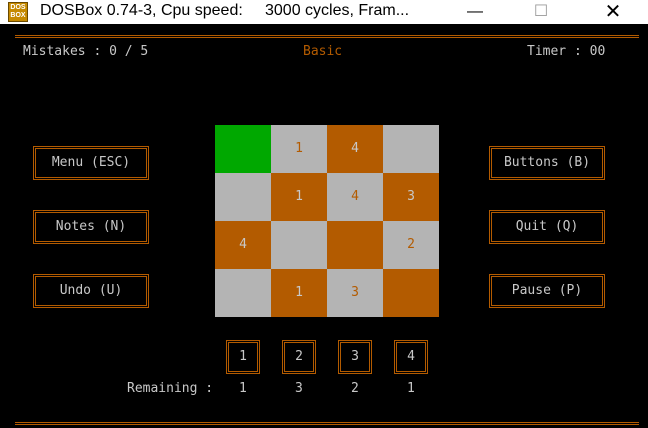 This screenshot has width=648, height=428. I want to click on close-button: ✕, so click(613, 12).